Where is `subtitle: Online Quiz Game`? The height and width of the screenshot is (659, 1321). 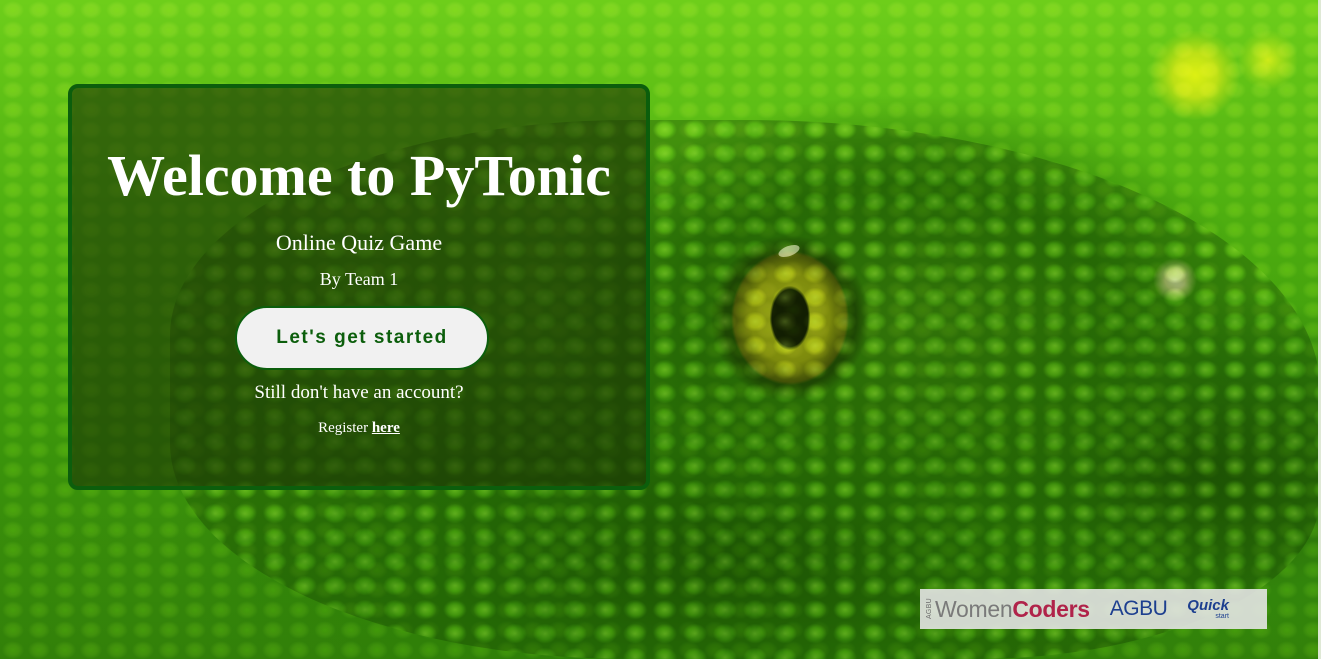 subtitle: Online Quiz Game is located at coordinates (359, 242).